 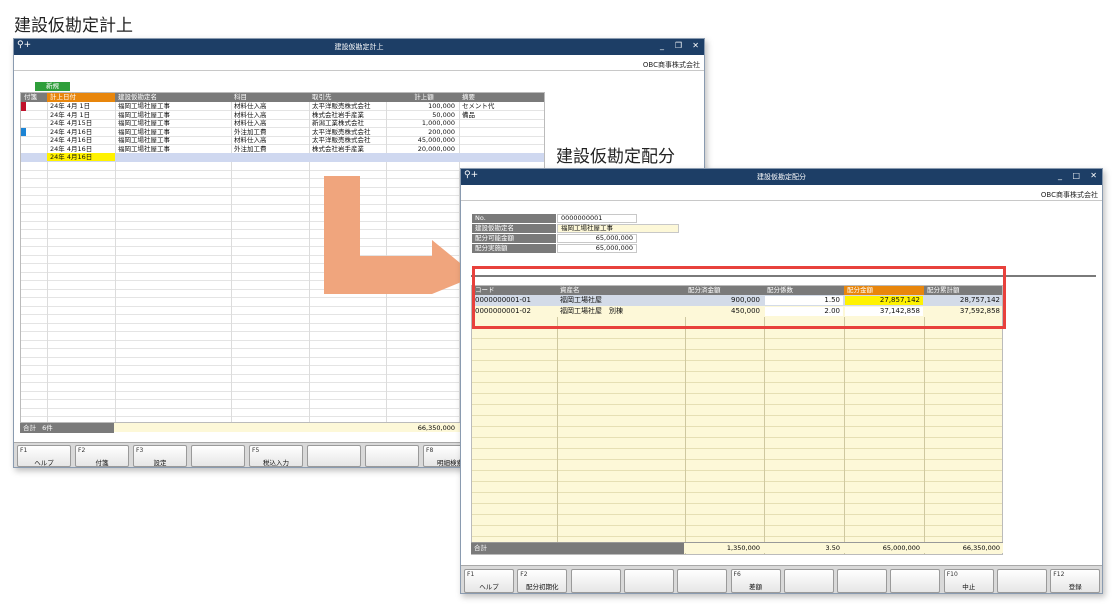 What do you see at coordinates (503, 106) in the screenshot?
I see `cell-memo: セメント代` at bounding box center [503, 106].